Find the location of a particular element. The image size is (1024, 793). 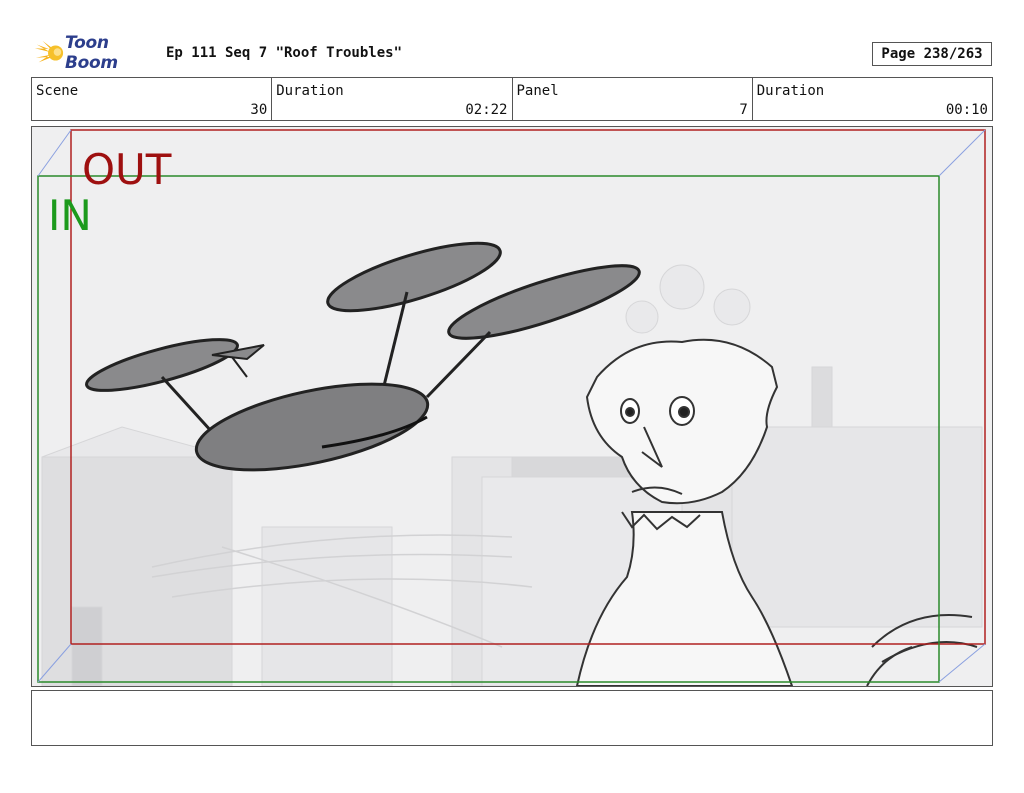

brand-name: Toon Boom is located at coordinates (91, 53).